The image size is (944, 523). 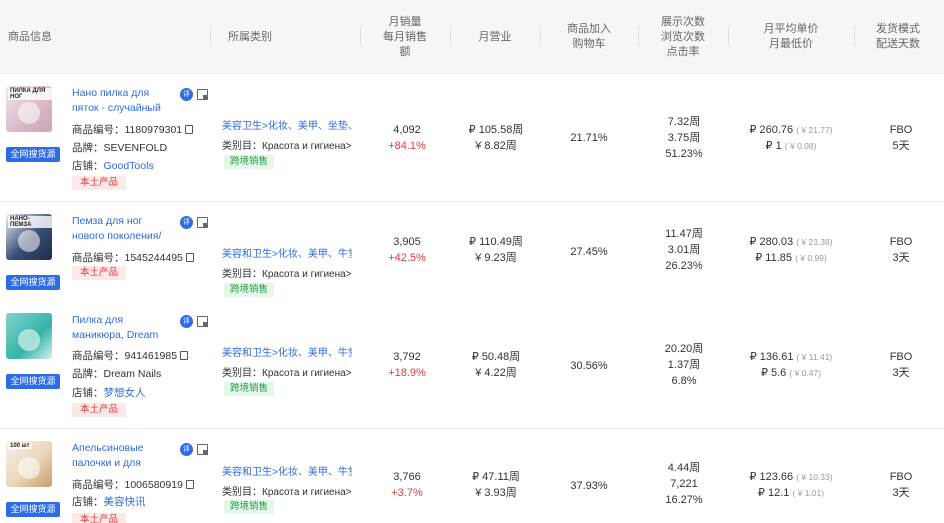 I want to click on header-price: 月平均单价 月最低价, so click(x=791, y=37).